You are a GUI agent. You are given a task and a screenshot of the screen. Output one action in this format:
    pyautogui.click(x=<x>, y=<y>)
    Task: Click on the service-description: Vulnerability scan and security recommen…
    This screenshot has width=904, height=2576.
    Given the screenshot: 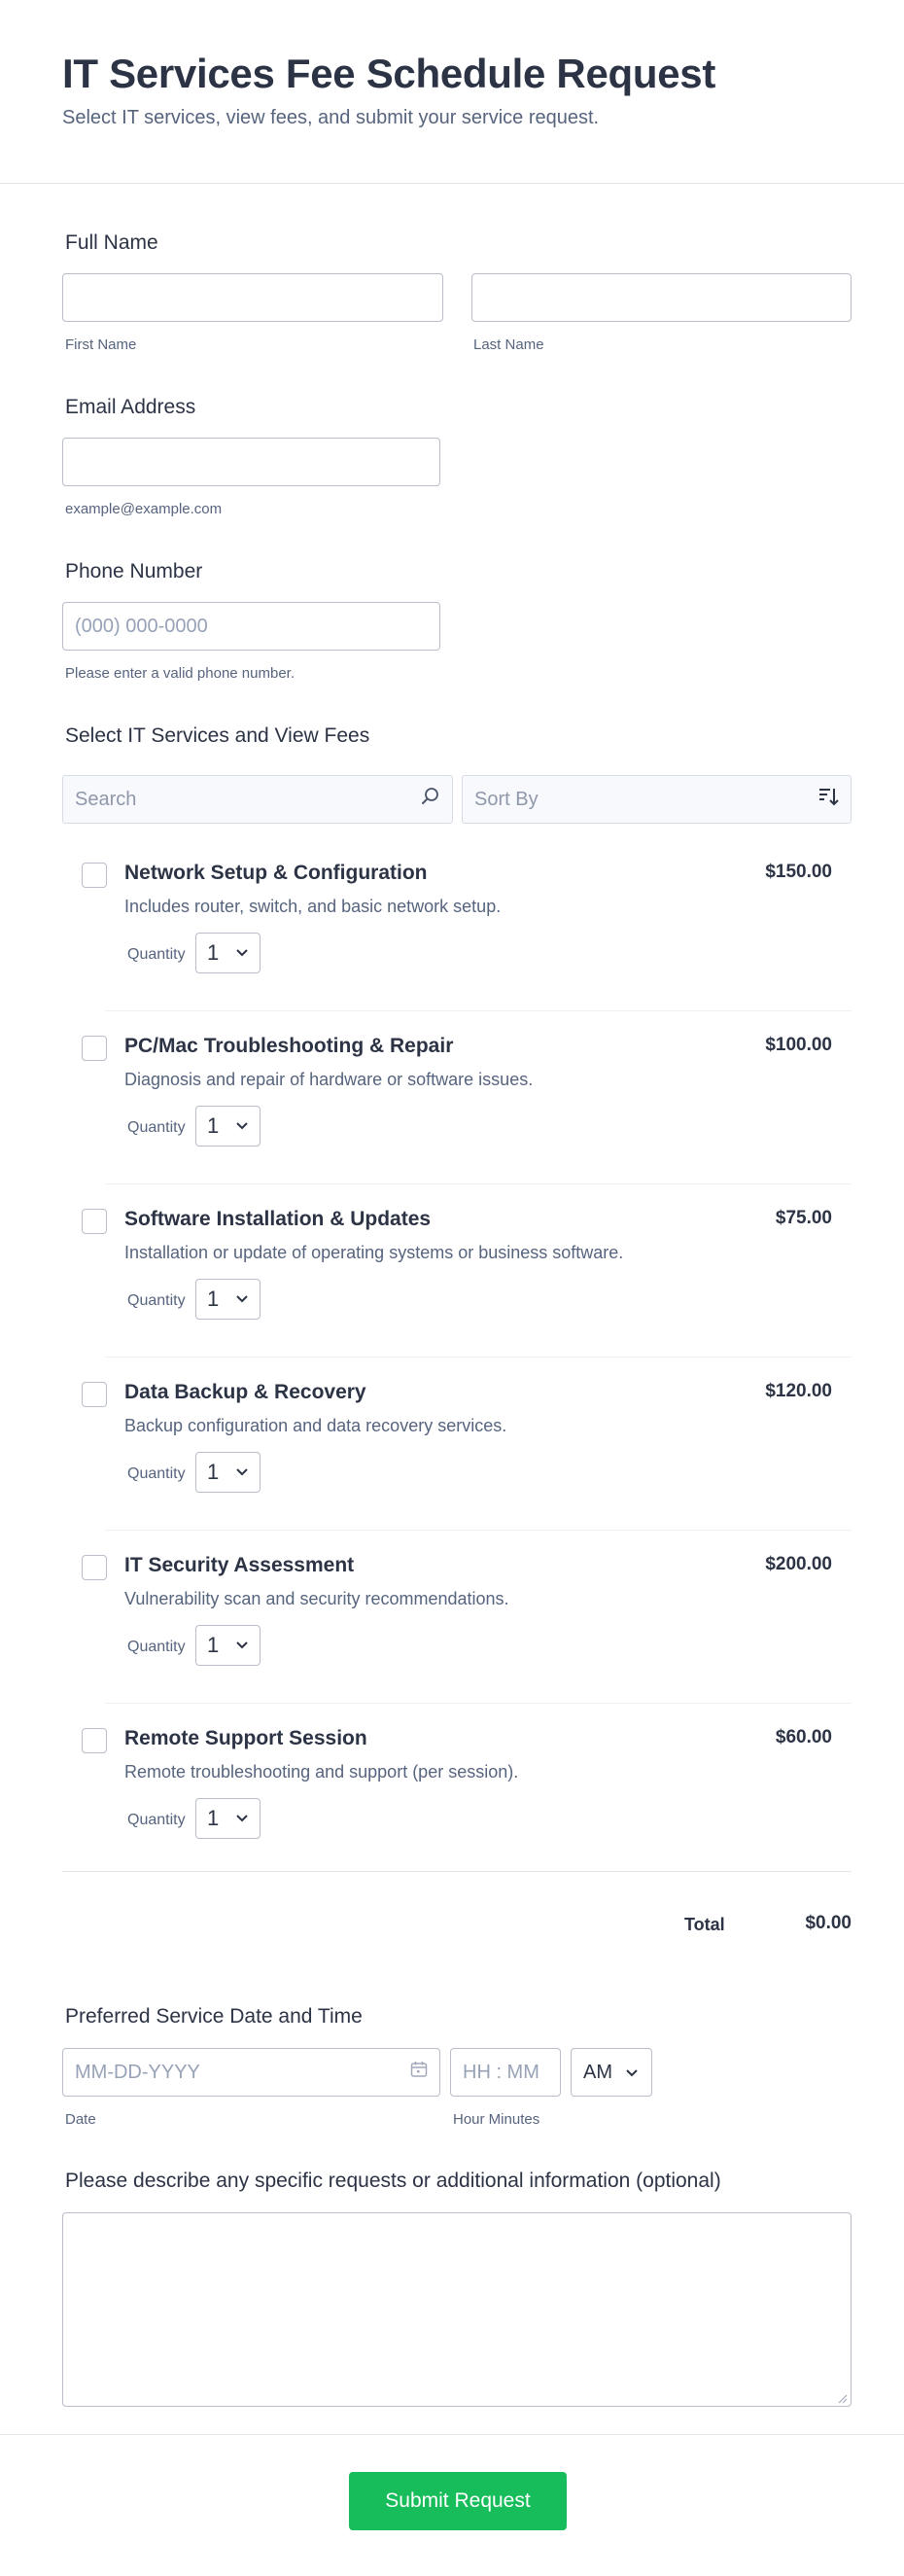 What is the action you would take?
    pyautogui.click(x=317, y=1599)
    